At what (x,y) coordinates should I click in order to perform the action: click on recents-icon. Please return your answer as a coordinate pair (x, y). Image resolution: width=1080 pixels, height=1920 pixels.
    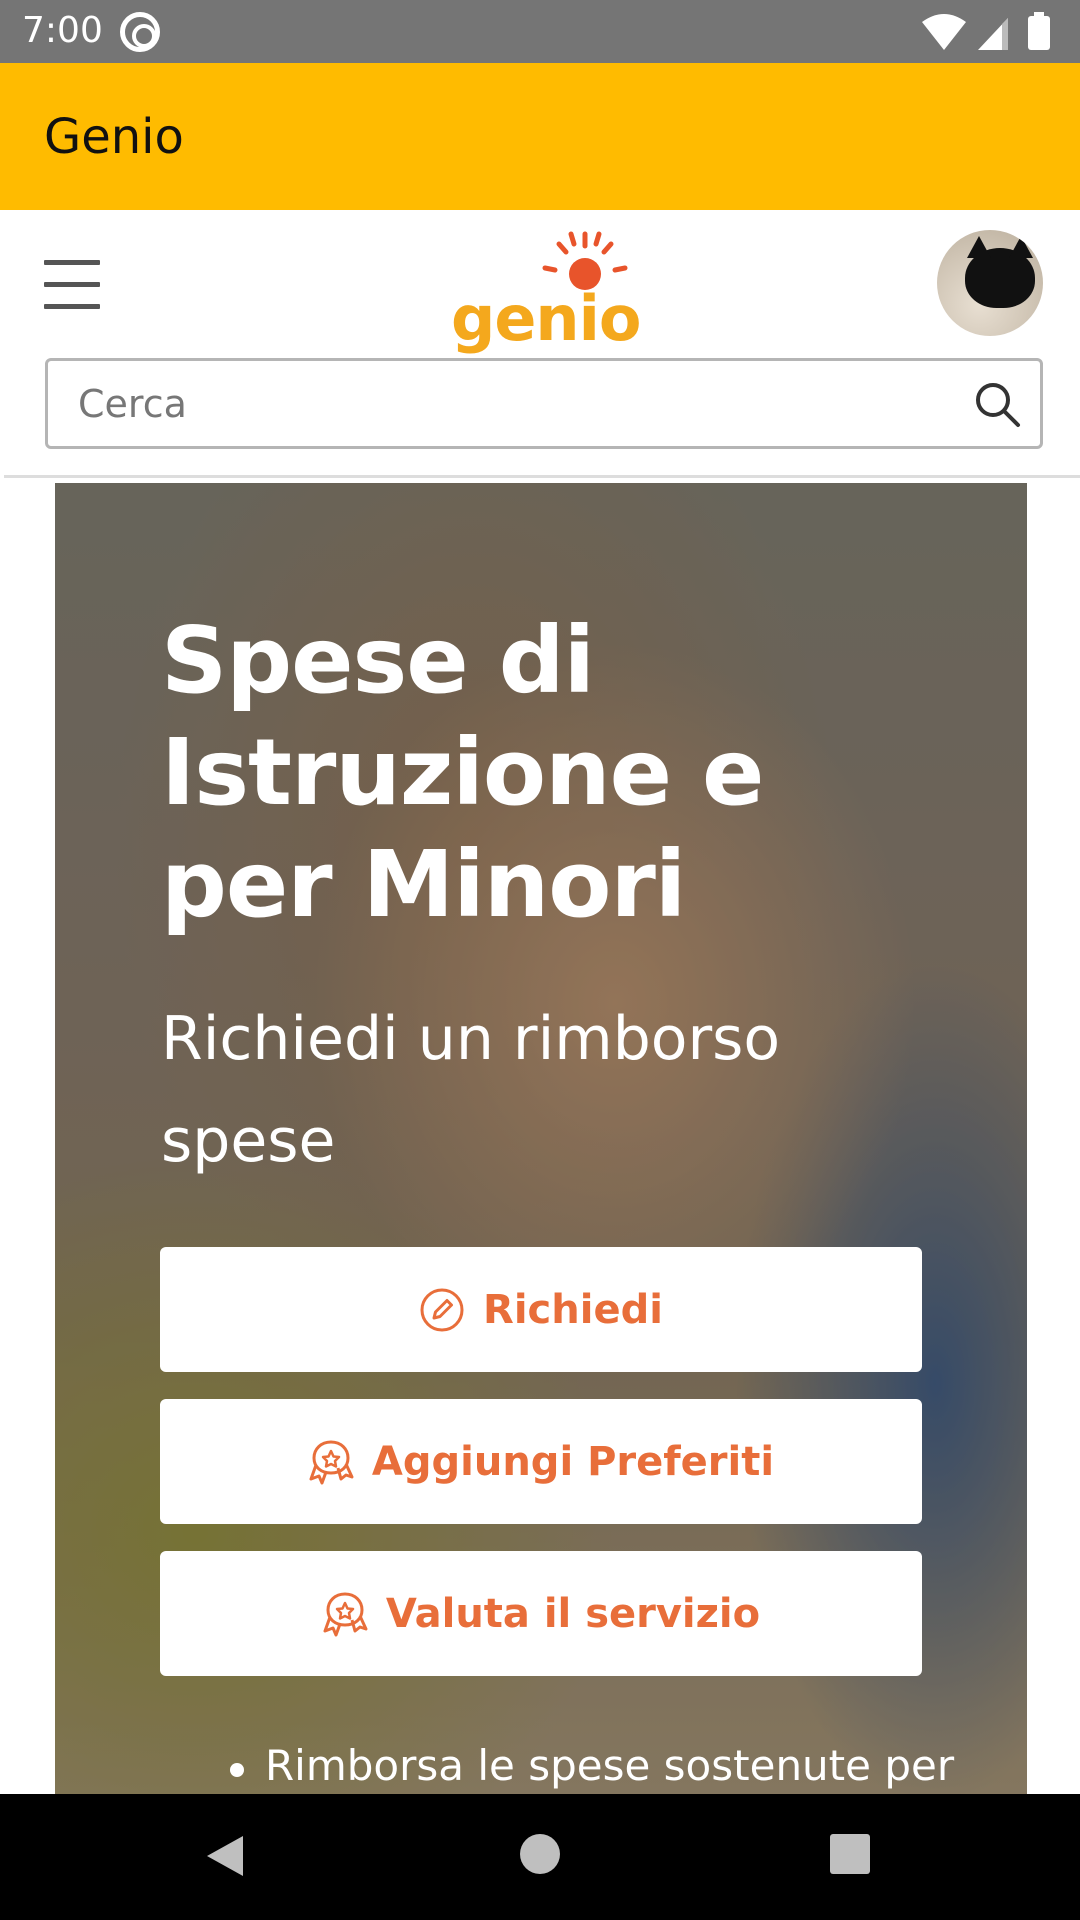
    Looking at the image, I should click on (850, 1854).